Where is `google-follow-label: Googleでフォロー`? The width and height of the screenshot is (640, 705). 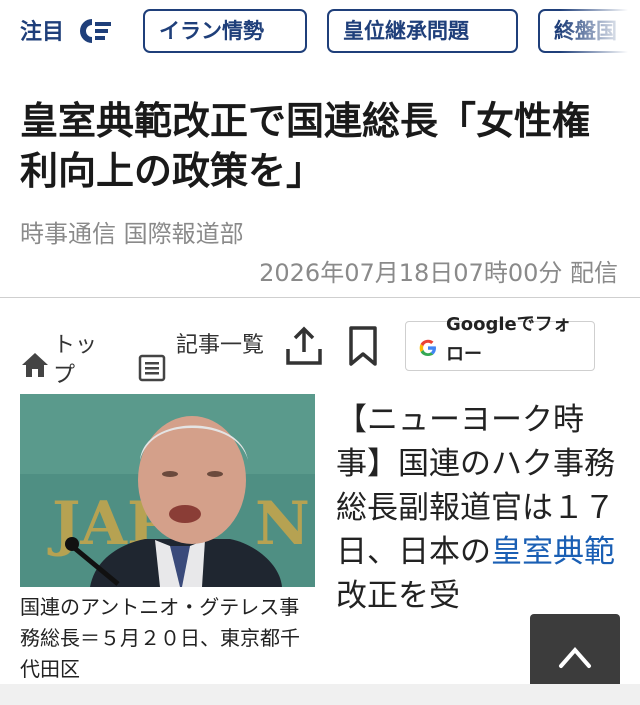
google-follow-label: Googleでフォロー is located at coordinates (508, 339).